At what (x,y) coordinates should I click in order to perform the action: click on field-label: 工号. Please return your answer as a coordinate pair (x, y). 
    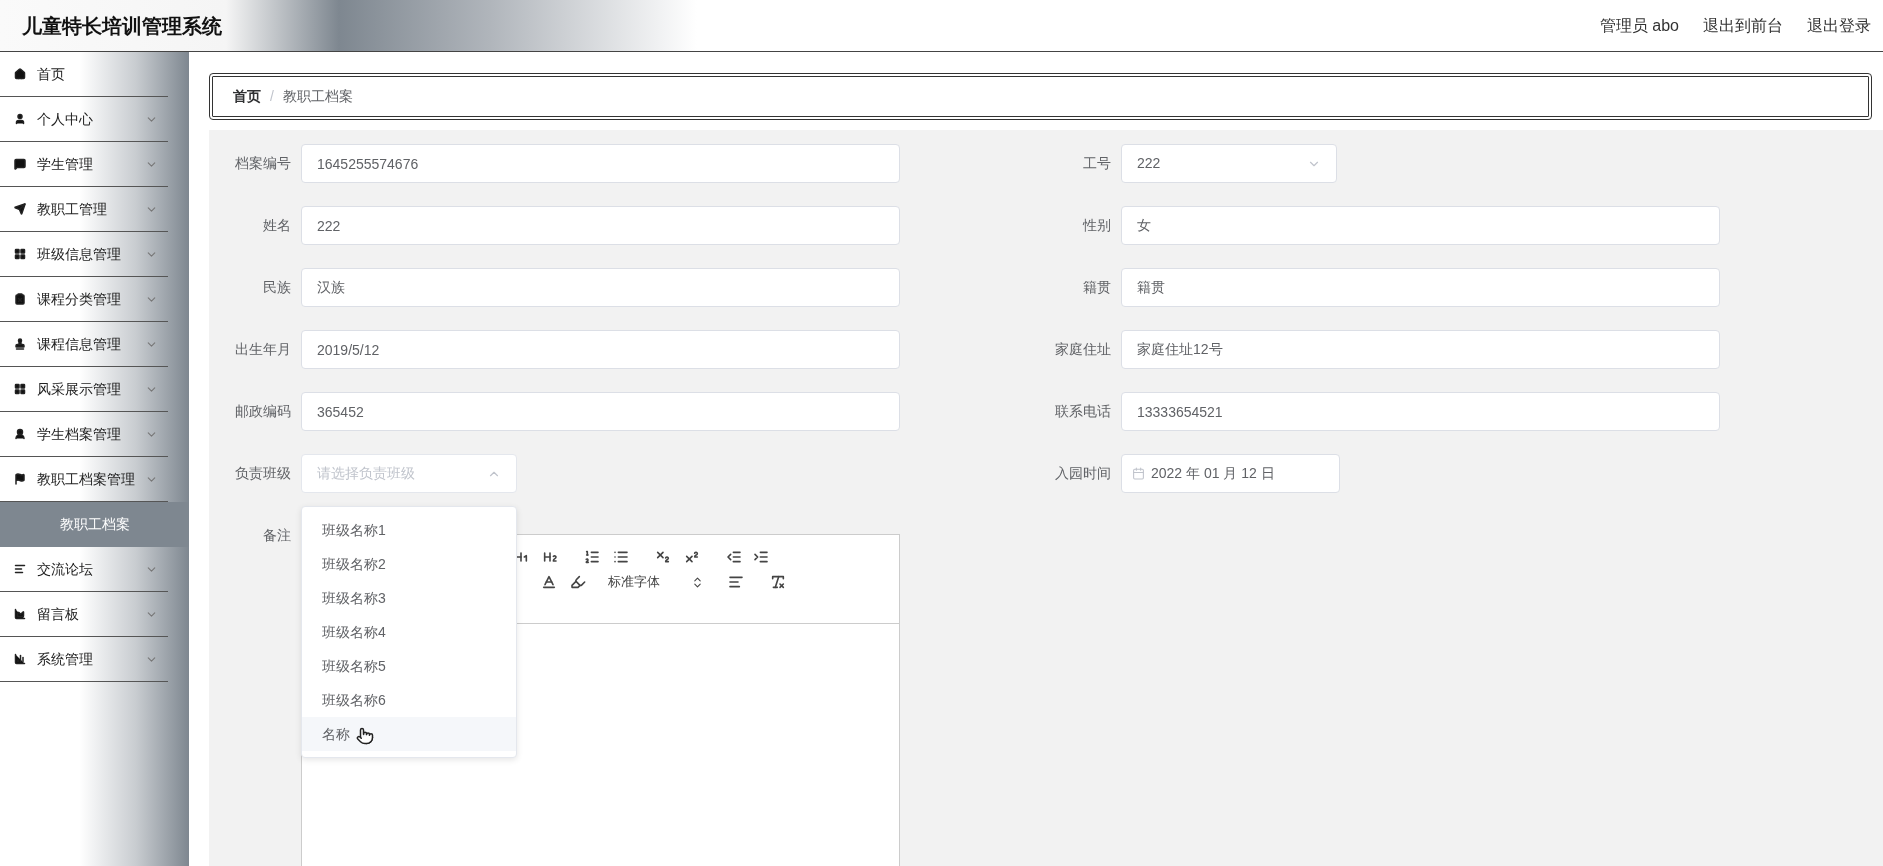
    Looking at the image, I should click on (1096, 163).